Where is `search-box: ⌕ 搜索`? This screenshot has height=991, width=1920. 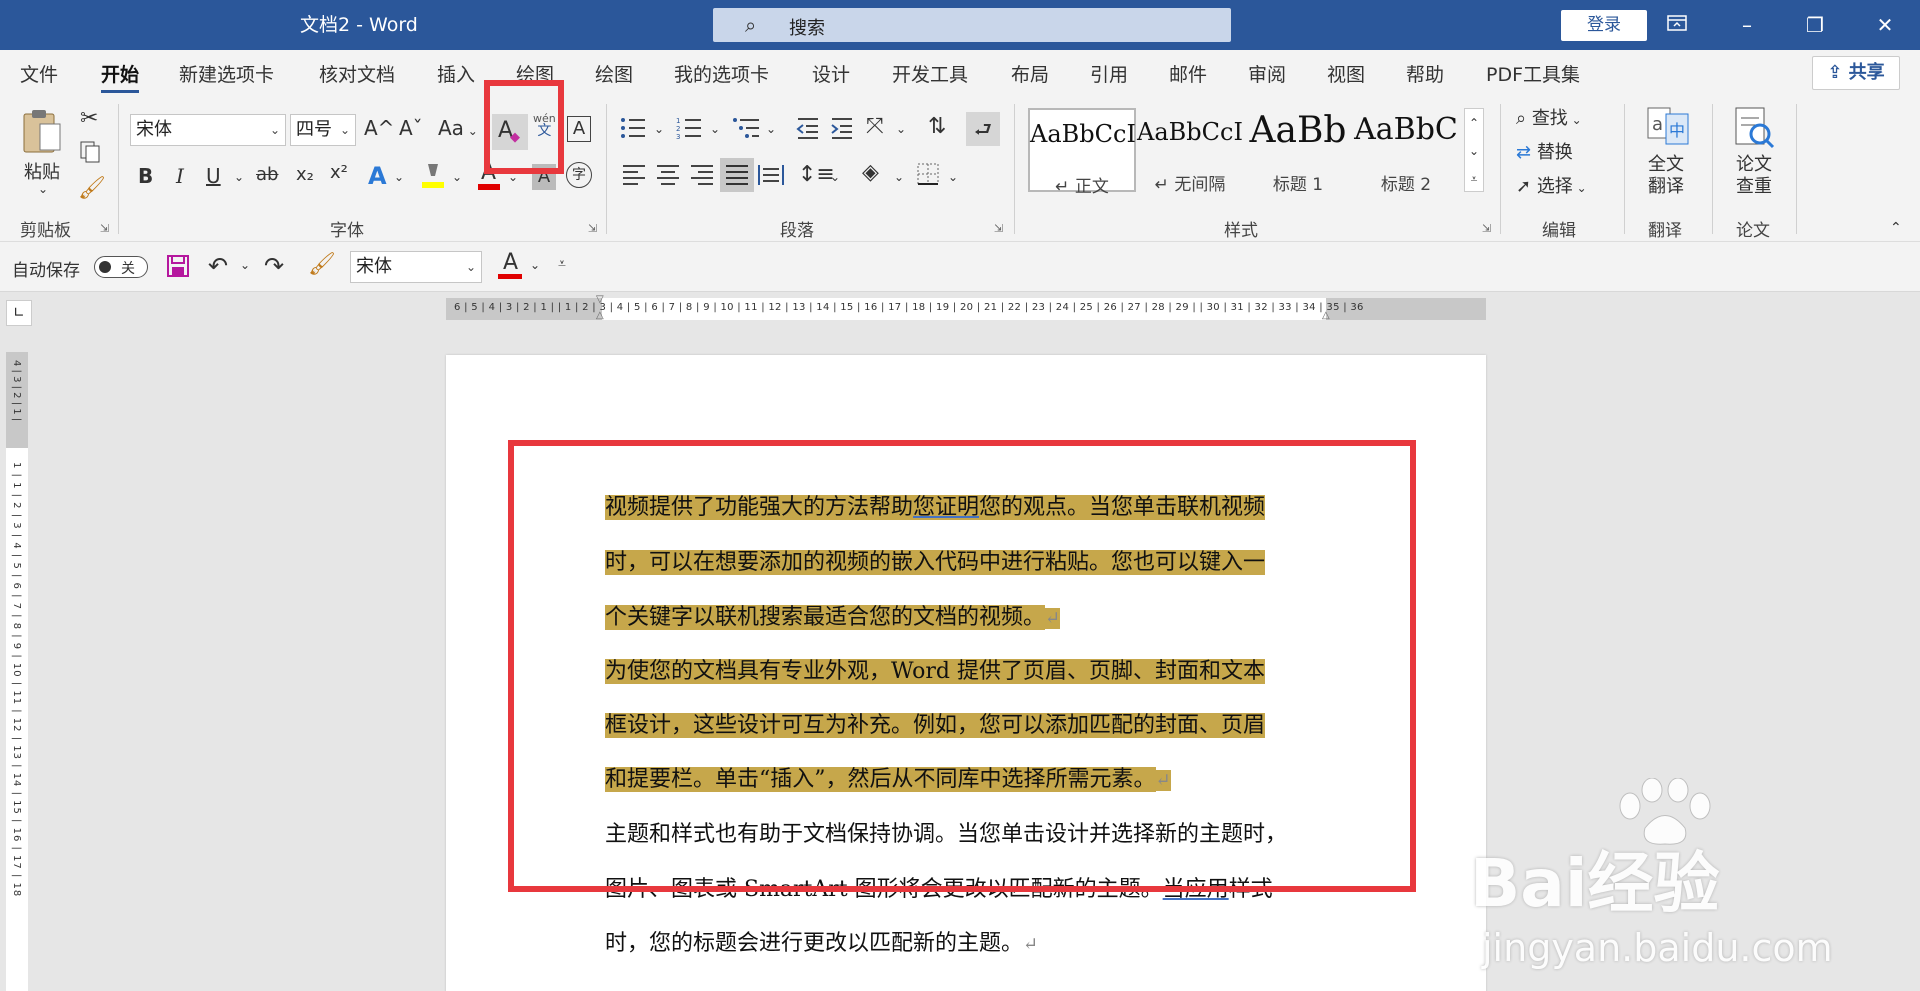
search-box: ⌕ 搜索 is located at coordinates (972, 25).